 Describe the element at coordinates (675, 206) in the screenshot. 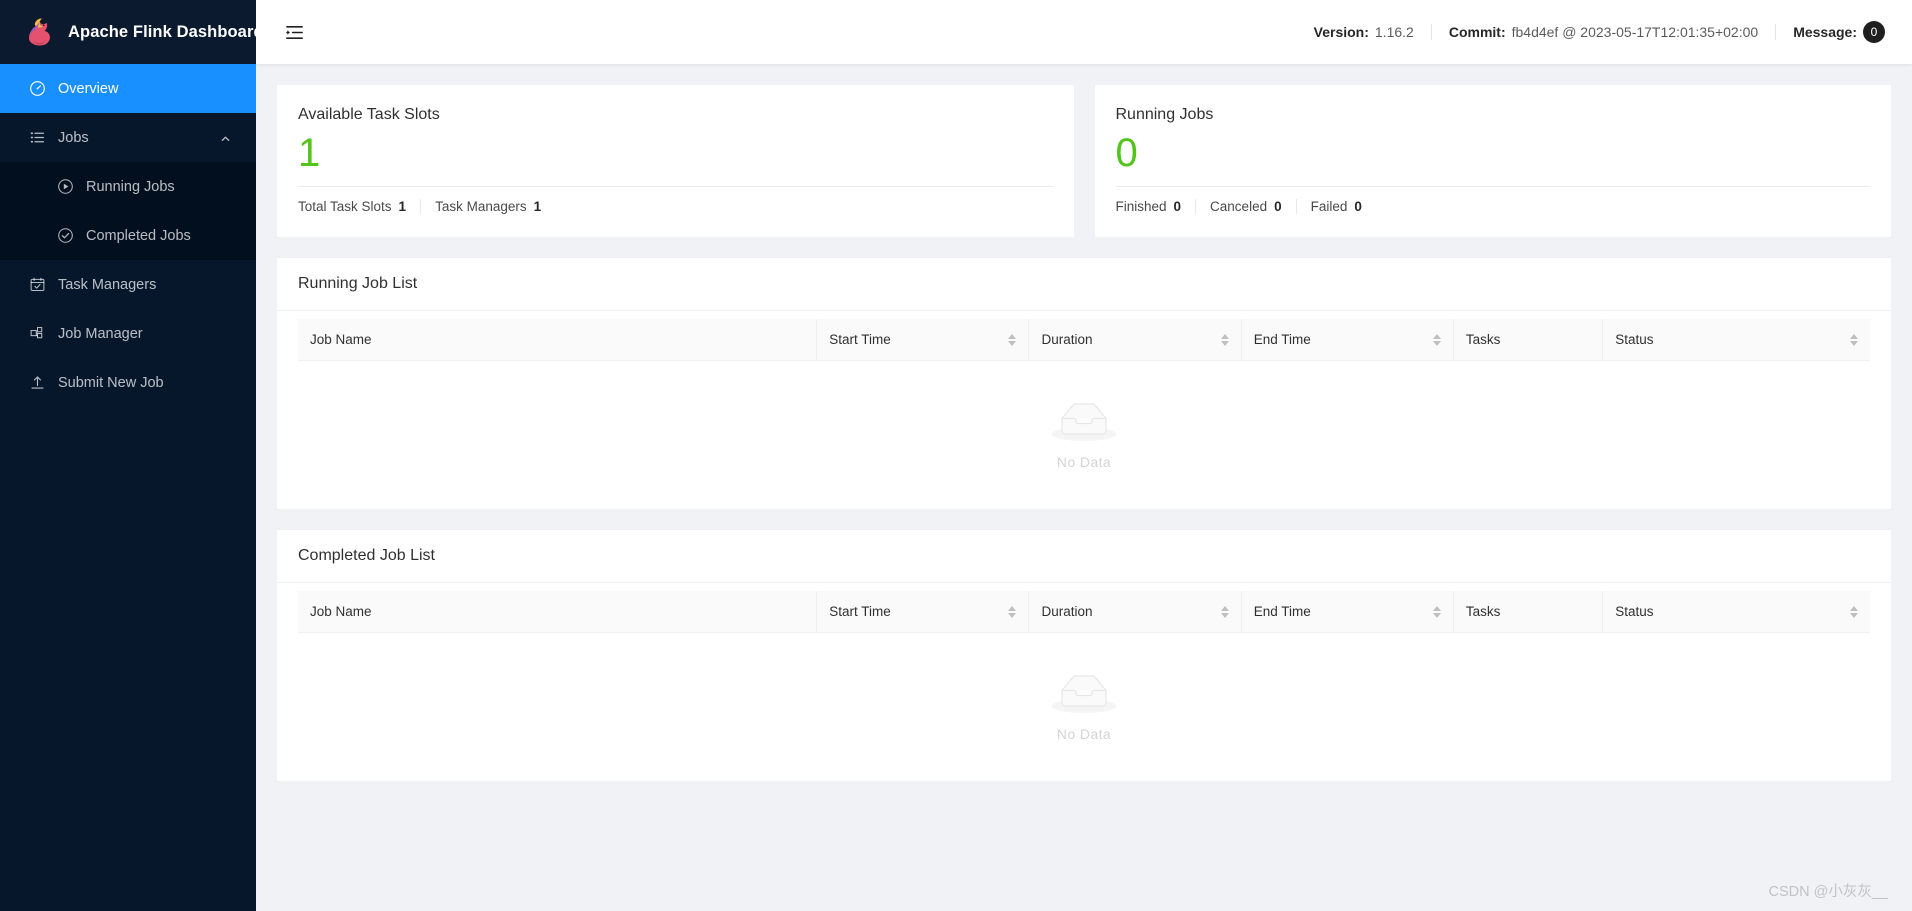

I see `card-footer: Total Task Slots 1 Task Managers 1` at that location.